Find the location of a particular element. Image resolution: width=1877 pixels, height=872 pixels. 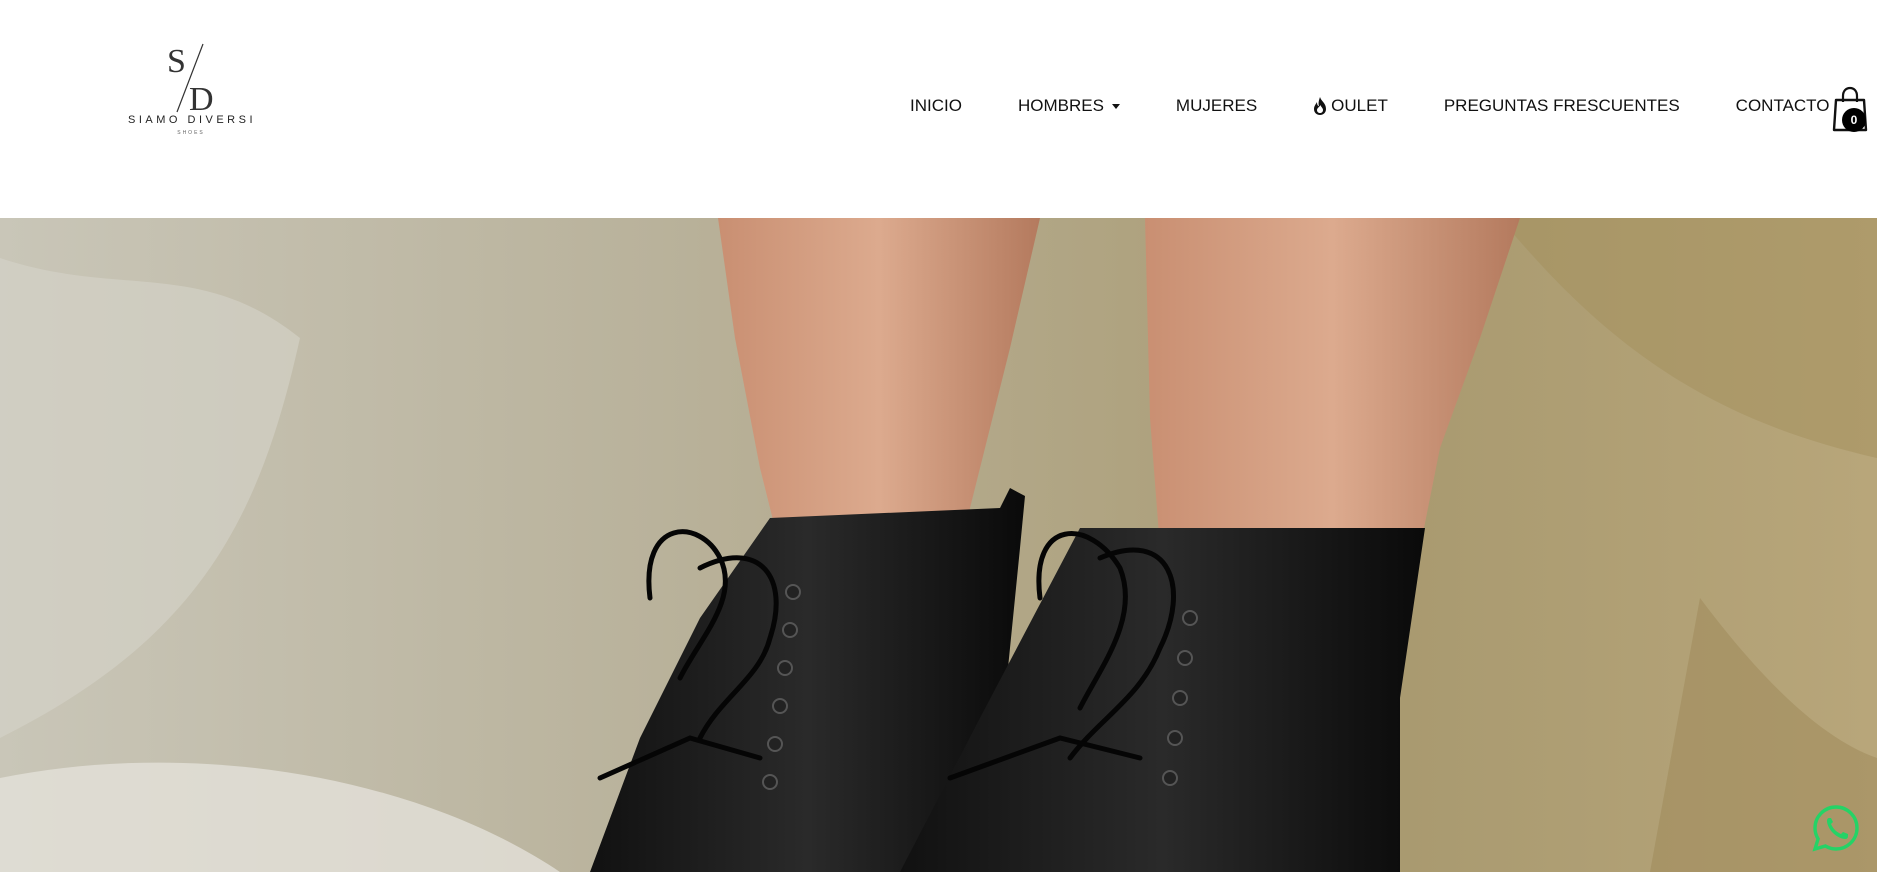

nav-mujeres-label: MUJERES is located at coordinates (1216, 105).